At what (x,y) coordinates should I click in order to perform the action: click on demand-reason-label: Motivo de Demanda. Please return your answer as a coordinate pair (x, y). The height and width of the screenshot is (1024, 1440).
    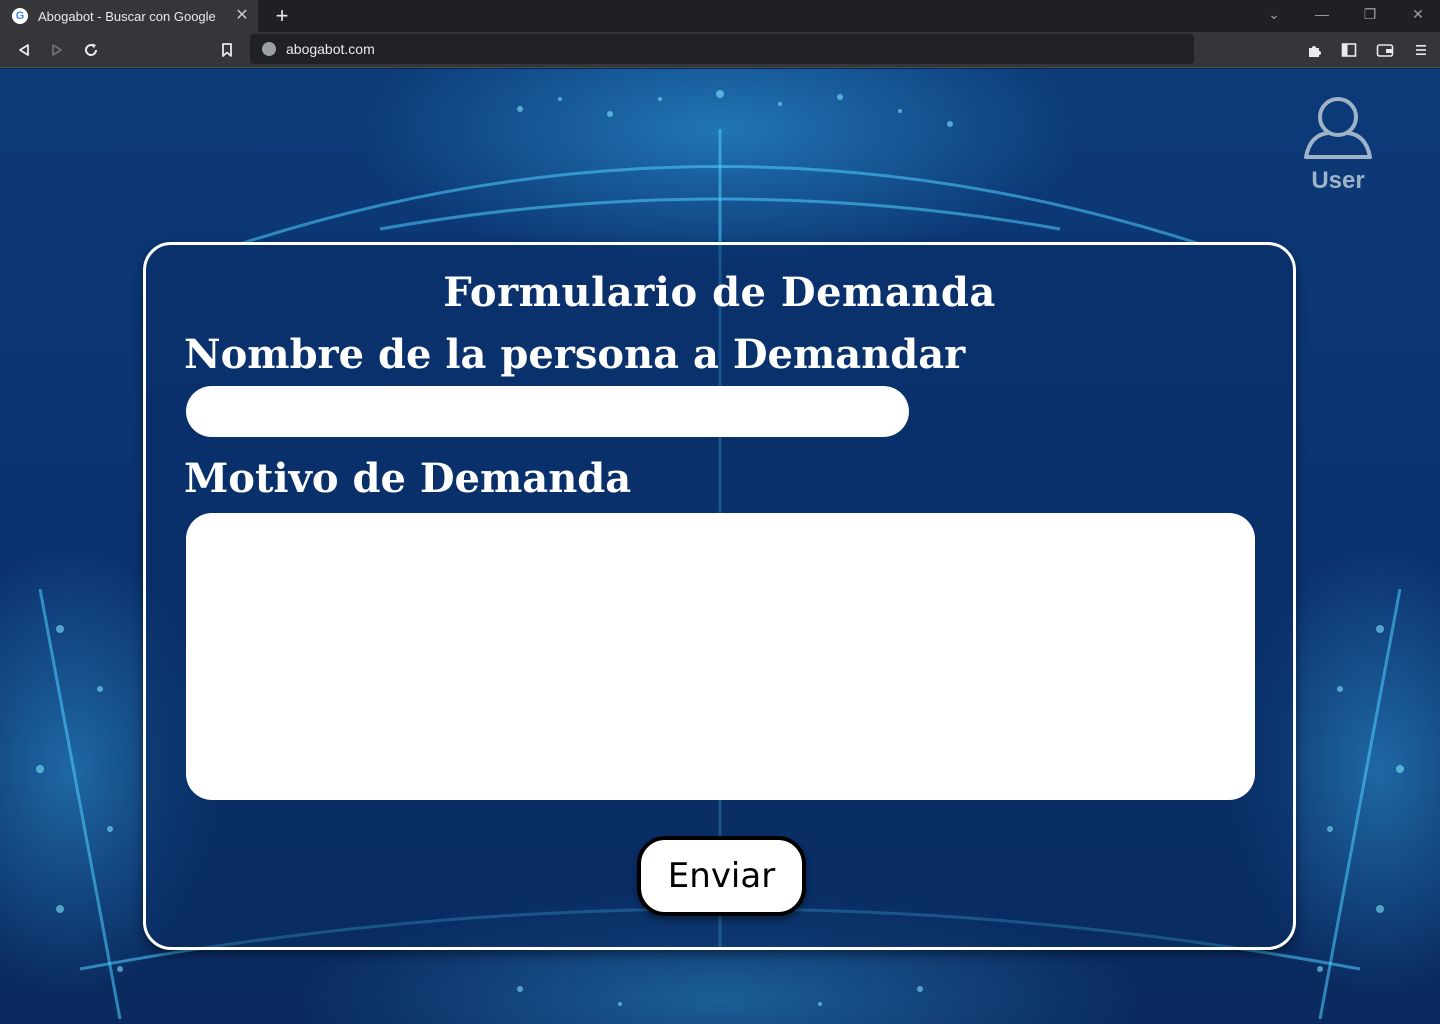
    Looking at the image, I should click on (408, 478).